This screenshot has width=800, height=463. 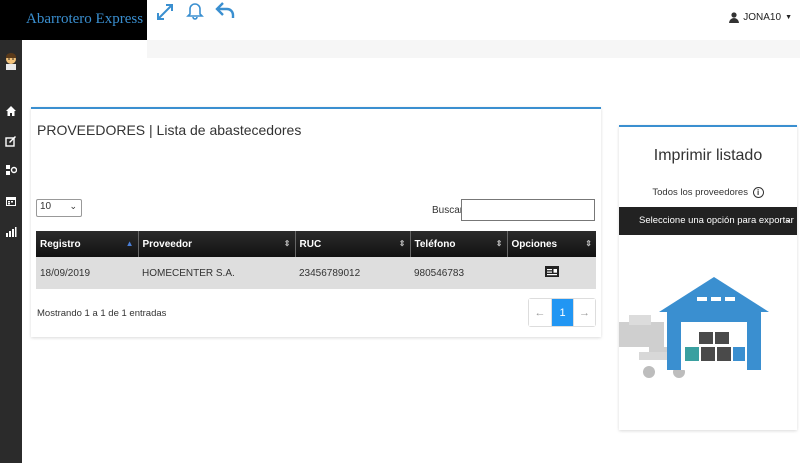 What do you see at coordinates (217, 244) in the screenshot?
I see `column-header-proveedor: Proveedor ⇕` at bounding box center [217, 244].